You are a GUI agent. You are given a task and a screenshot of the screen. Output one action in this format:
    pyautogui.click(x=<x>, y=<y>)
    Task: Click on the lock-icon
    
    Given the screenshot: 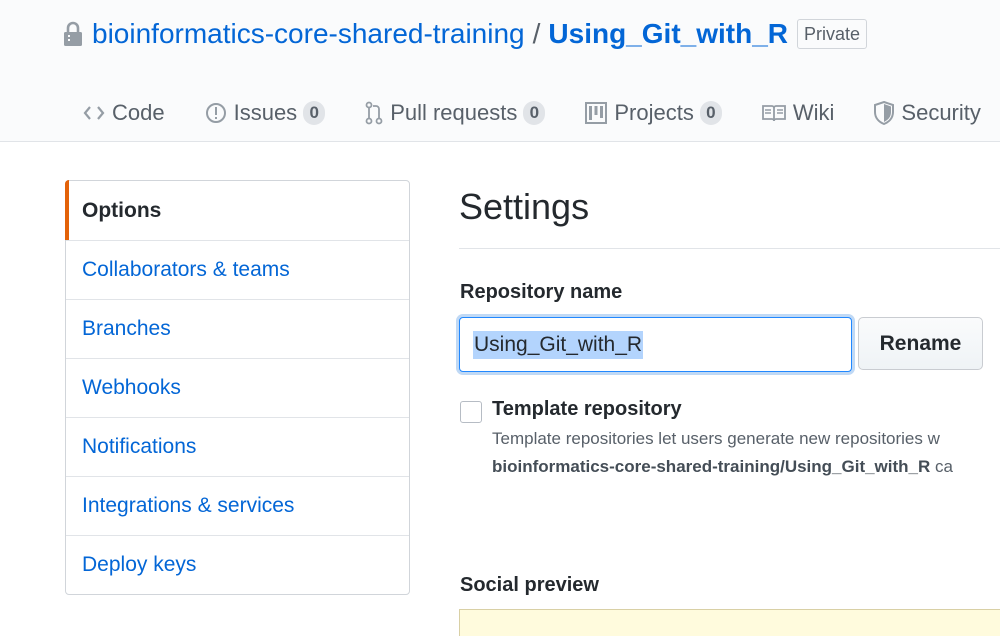 What is the action you would take?
    pyautogui.click(x=73, y=33)
    